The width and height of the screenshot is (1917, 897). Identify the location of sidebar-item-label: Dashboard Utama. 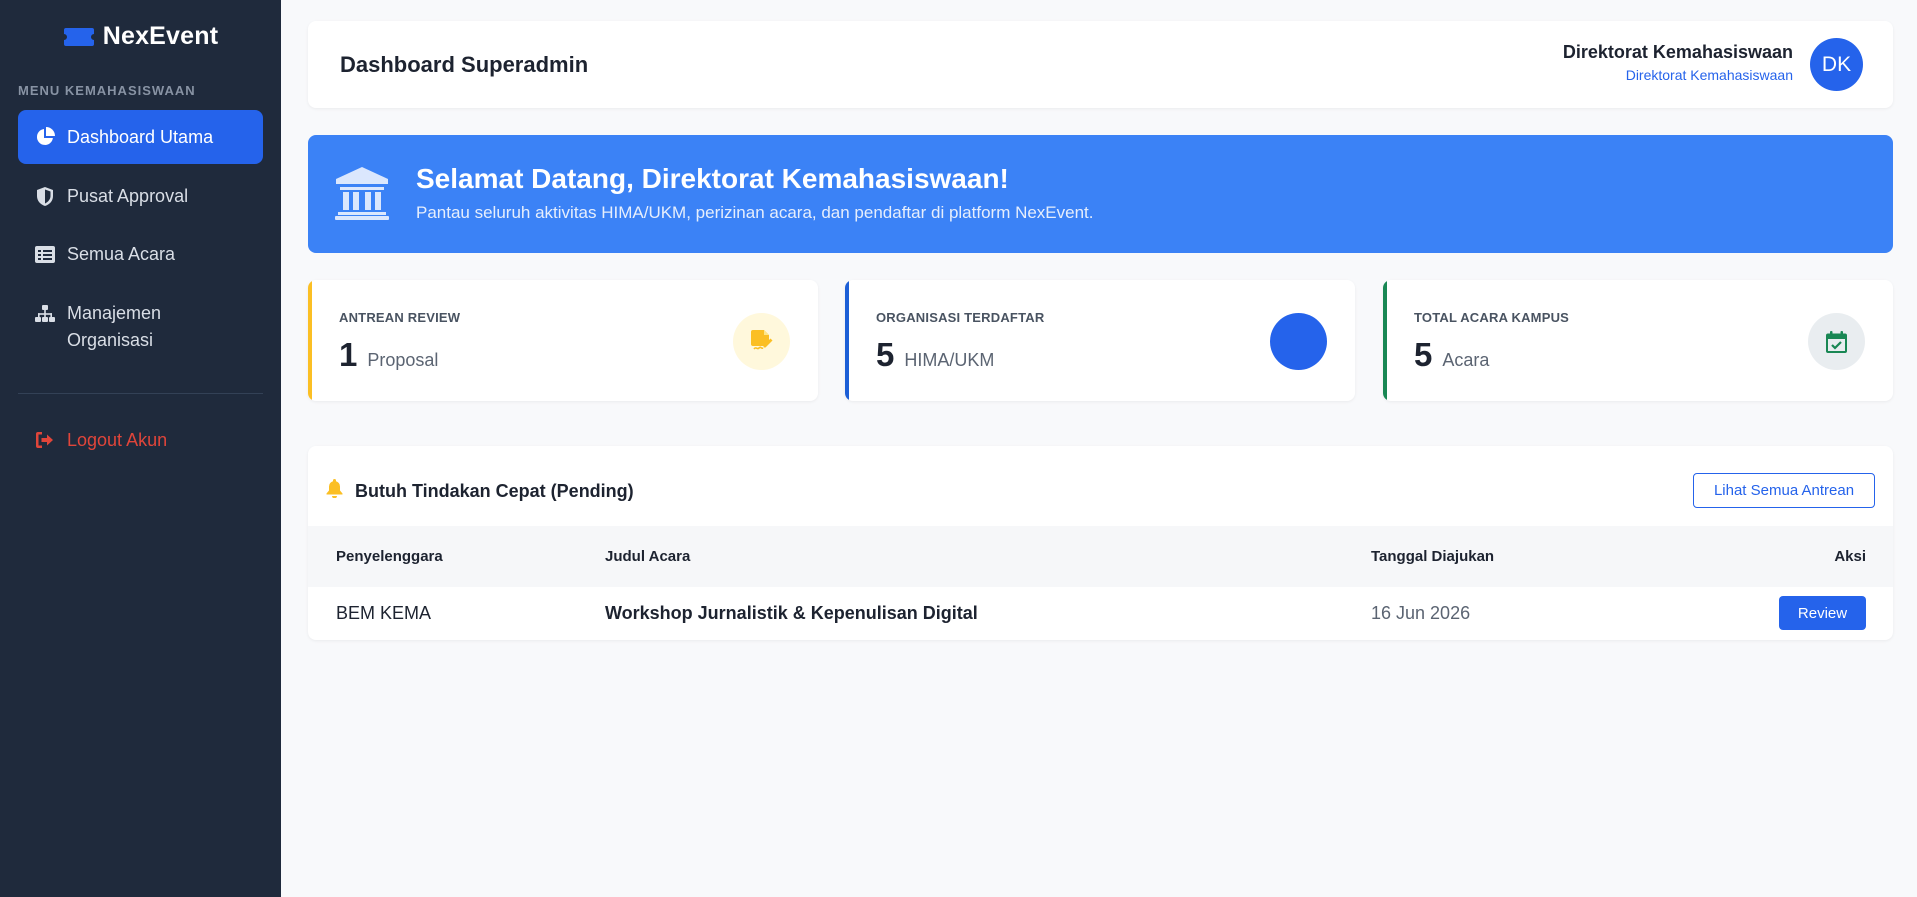
(140, 136).